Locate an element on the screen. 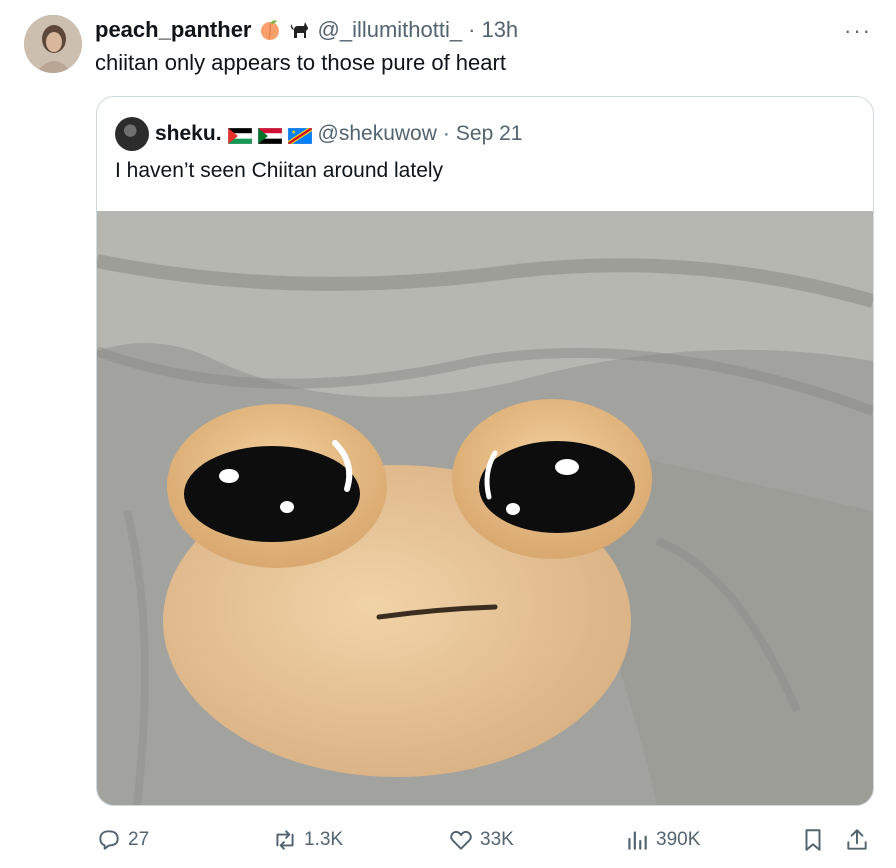 The width and height of the screenshot is (896, 868). sudan-flag-icon is located at coordinates (269, 135).